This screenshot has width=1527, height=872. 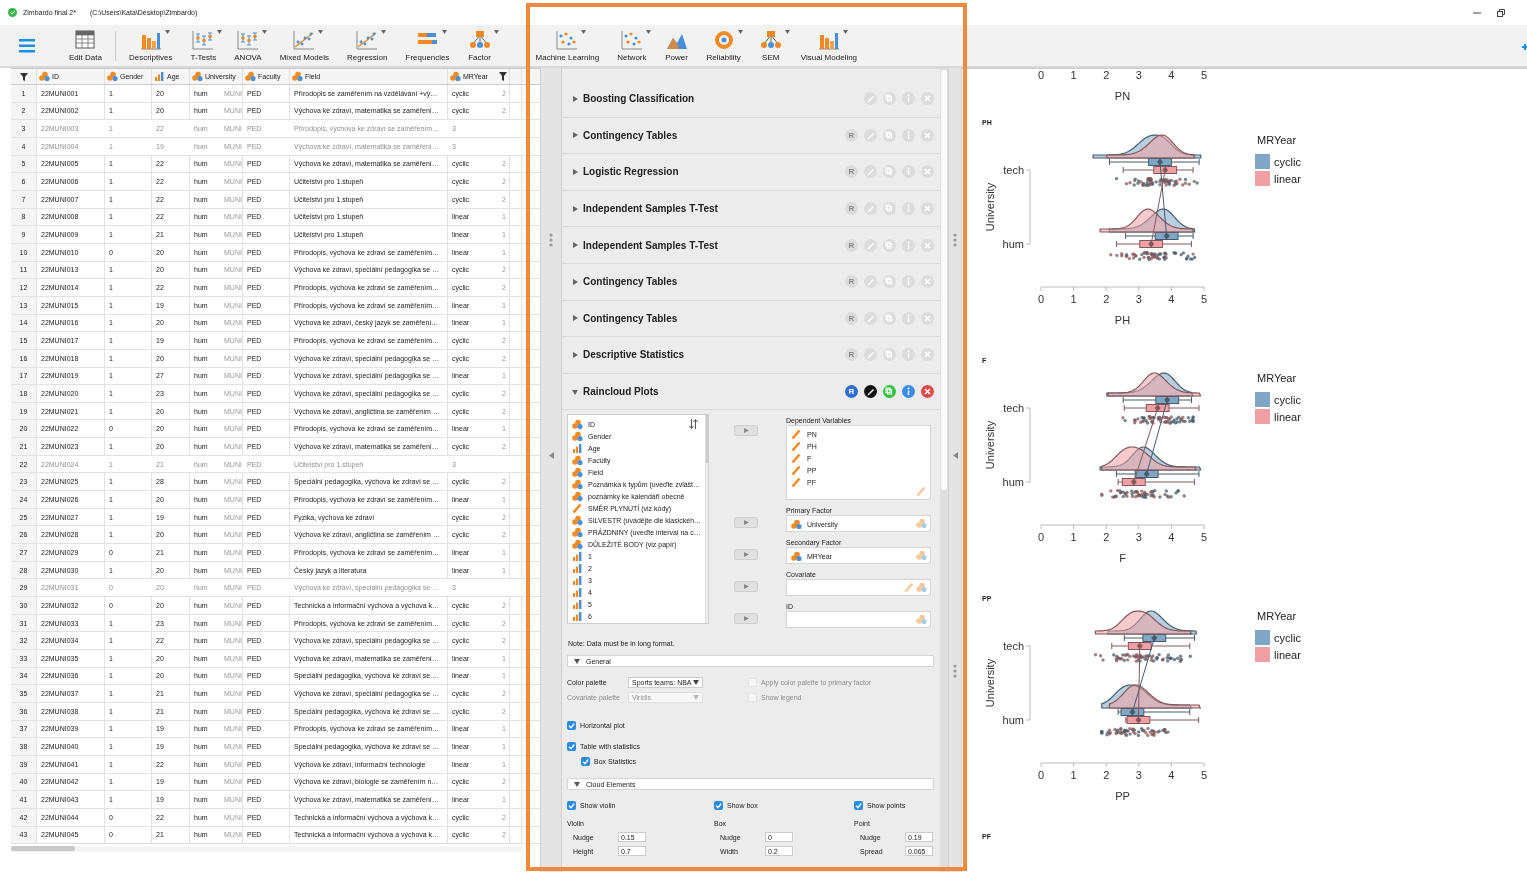 I want to click on ribbon-button: Mixed Models, so click(x=304, y=45).